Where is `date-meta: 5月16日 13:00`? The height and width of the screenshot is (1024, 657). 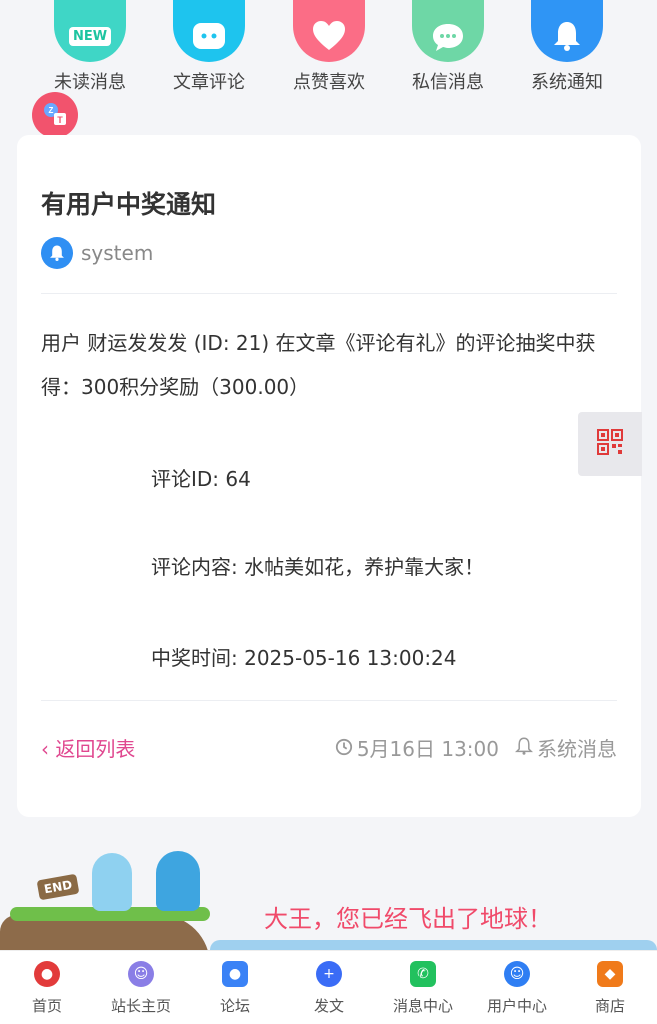
date-meta: 5月16日 13:00 is located at coordinates (417, 747).